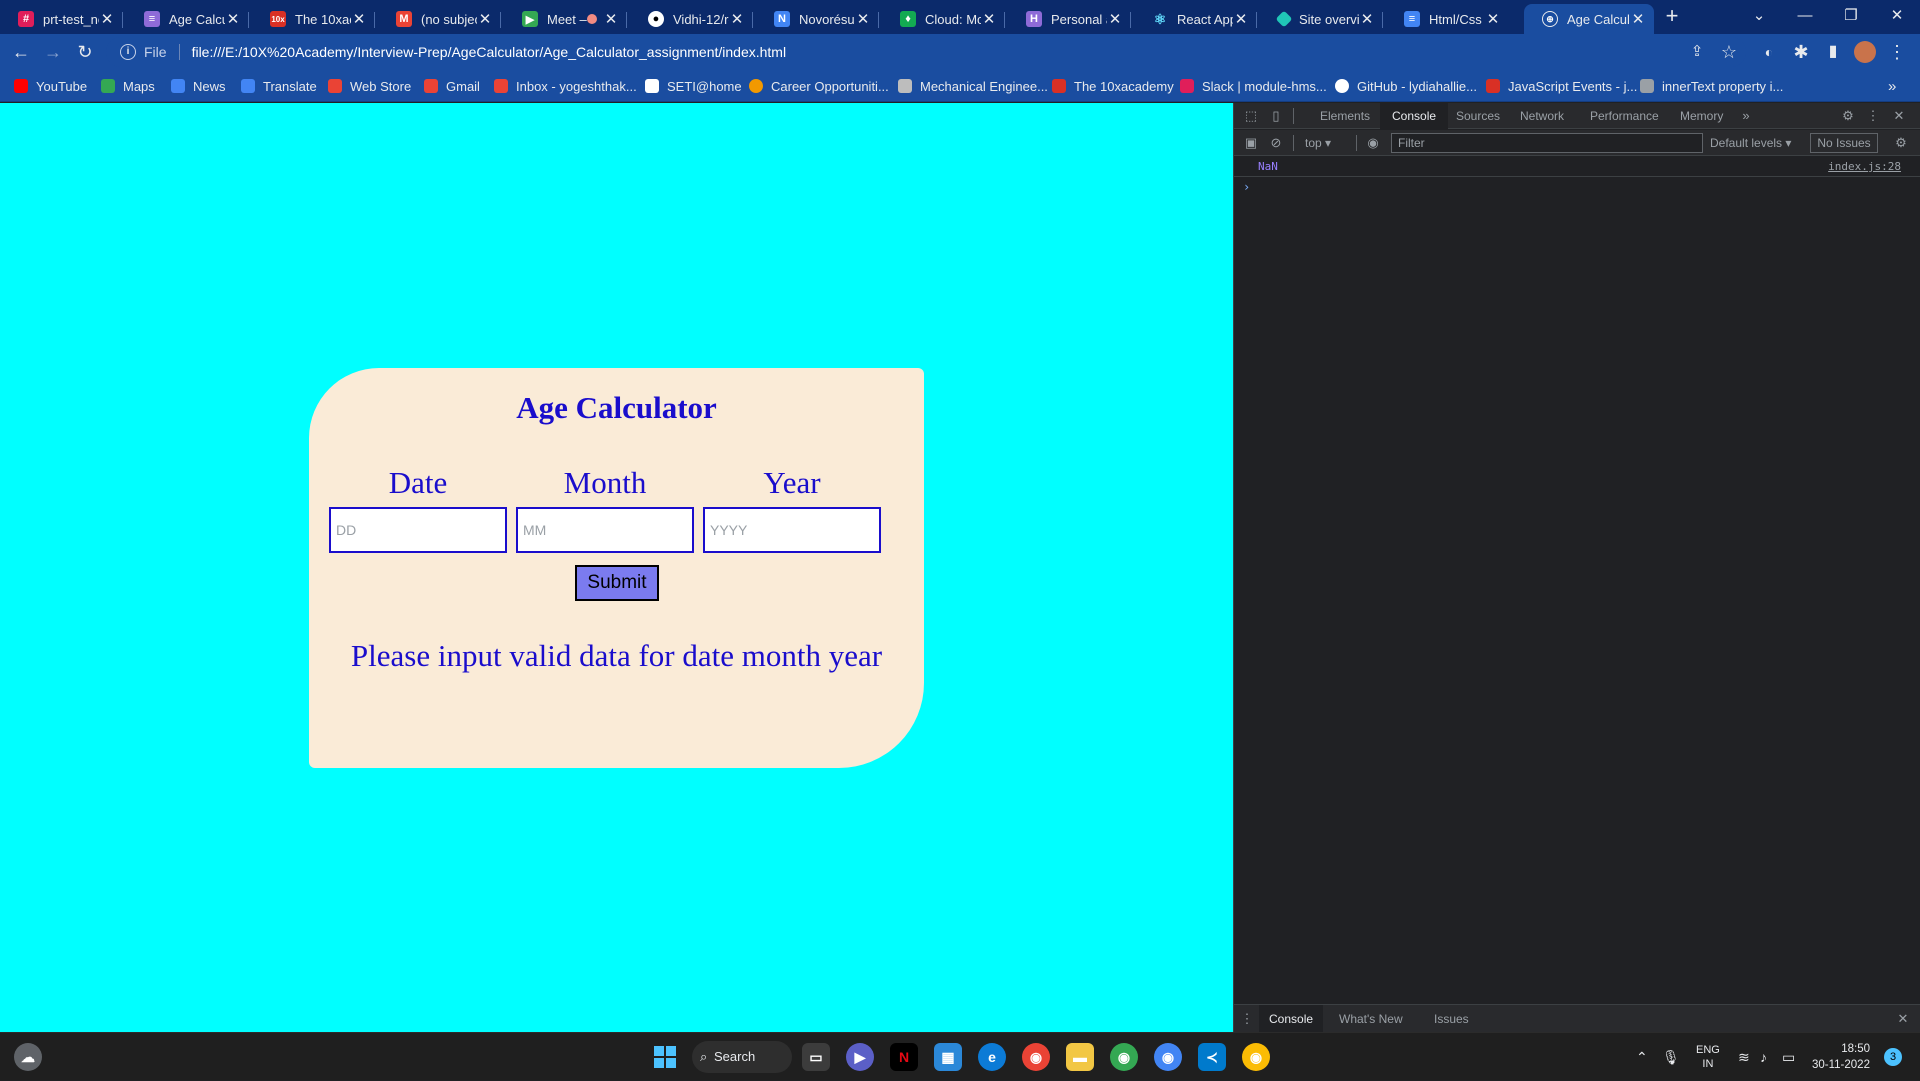 Image resolution: width=1920 pixels, height=1081 pixels. Describe the element at coordinates (1769, 52) in the screenshot. I see `media-control-icon: ◐` at that location.